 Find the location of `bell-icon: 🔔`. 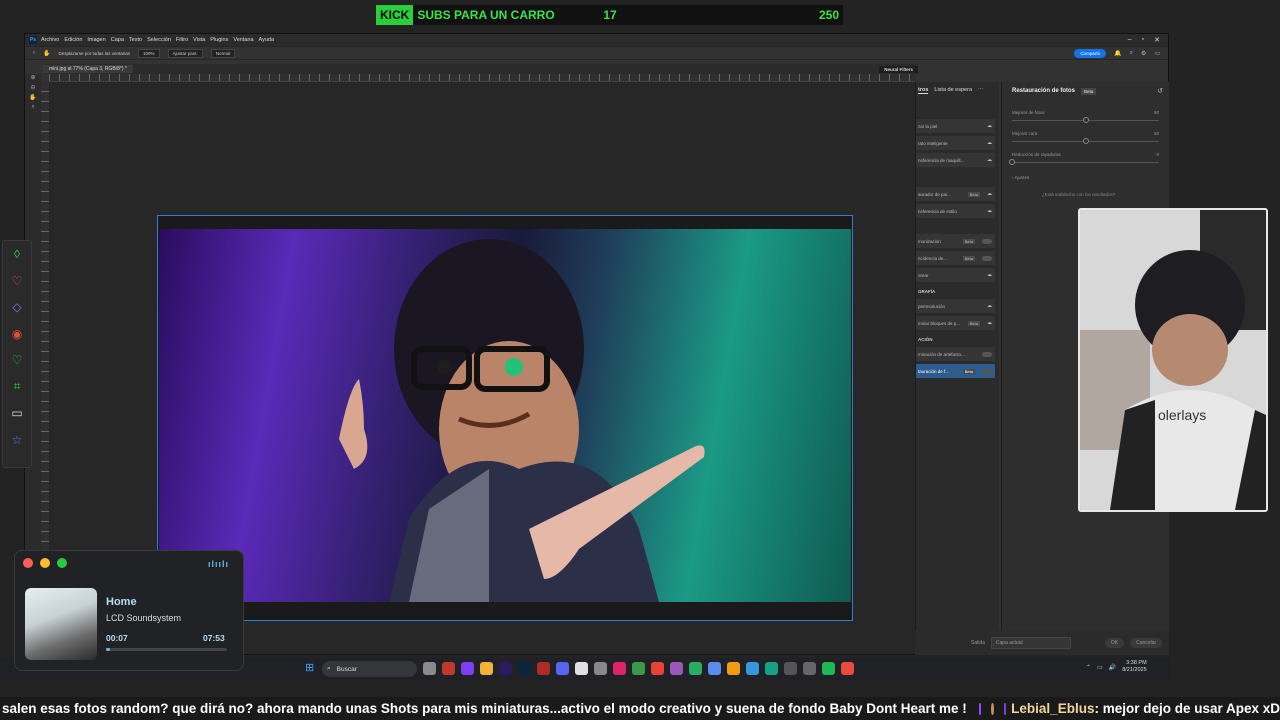

bell-icon: 🔔 is located at coordinates (1117, 53).